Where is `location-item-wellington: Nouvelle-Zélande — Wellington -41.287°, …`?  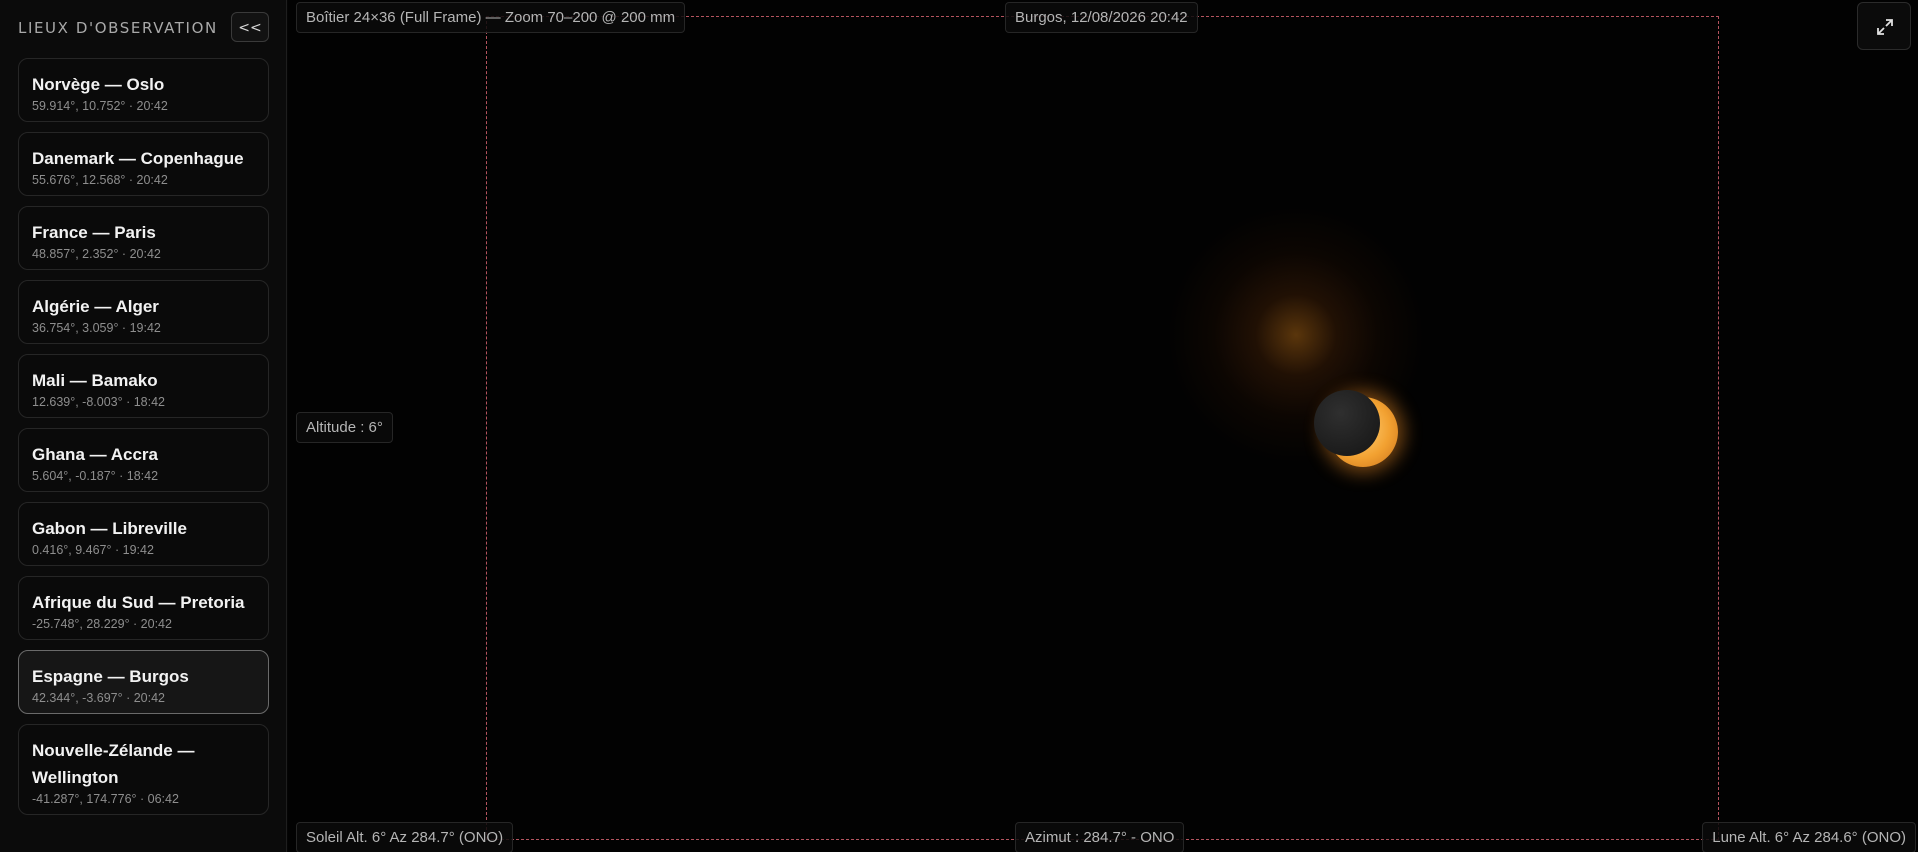
location-item-wellington: Nouvelle-Zélande — Wellington -41.287°, … is located at coordinates (143, 769).